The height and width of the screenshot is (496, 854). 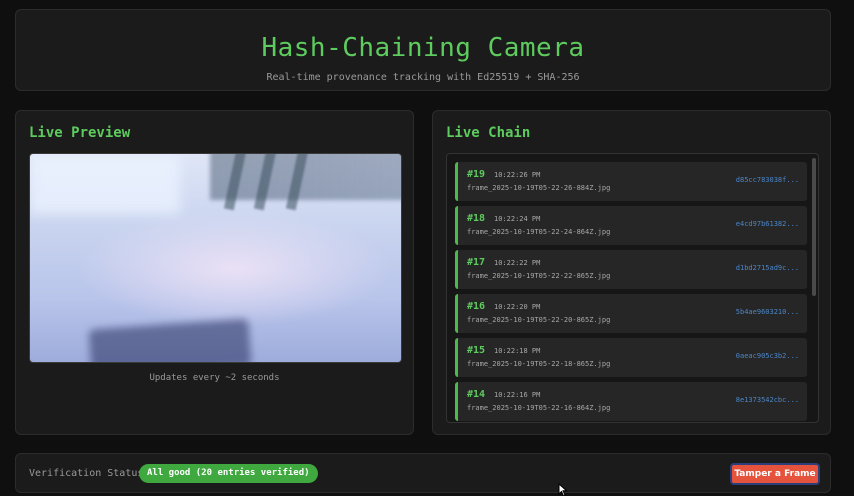 What do you see at coordinates (517, 395) in the screenshot?
I see `entry-time: 10:22:16 PM` at bounding box center [517, 395].